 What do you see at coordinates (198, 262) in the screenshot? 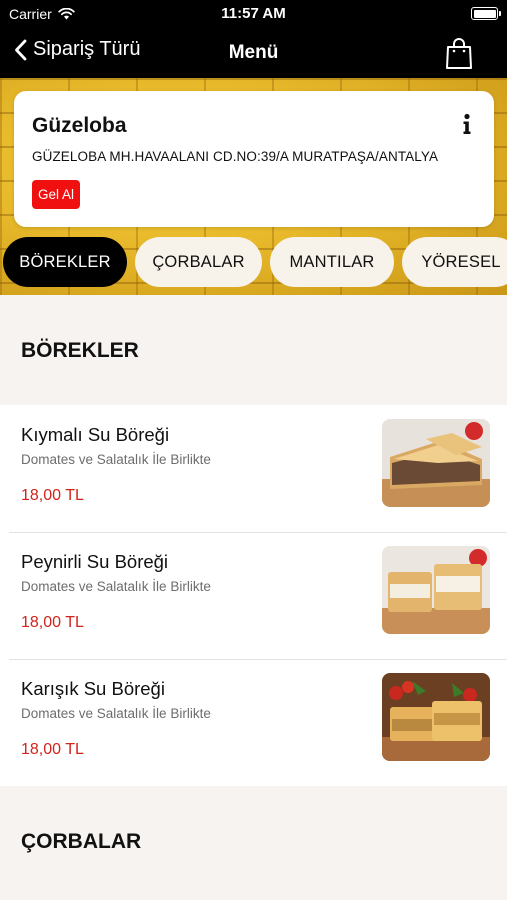
I see `tab-corbalar: ÇORBALAR` at bounding box center [198, 262].